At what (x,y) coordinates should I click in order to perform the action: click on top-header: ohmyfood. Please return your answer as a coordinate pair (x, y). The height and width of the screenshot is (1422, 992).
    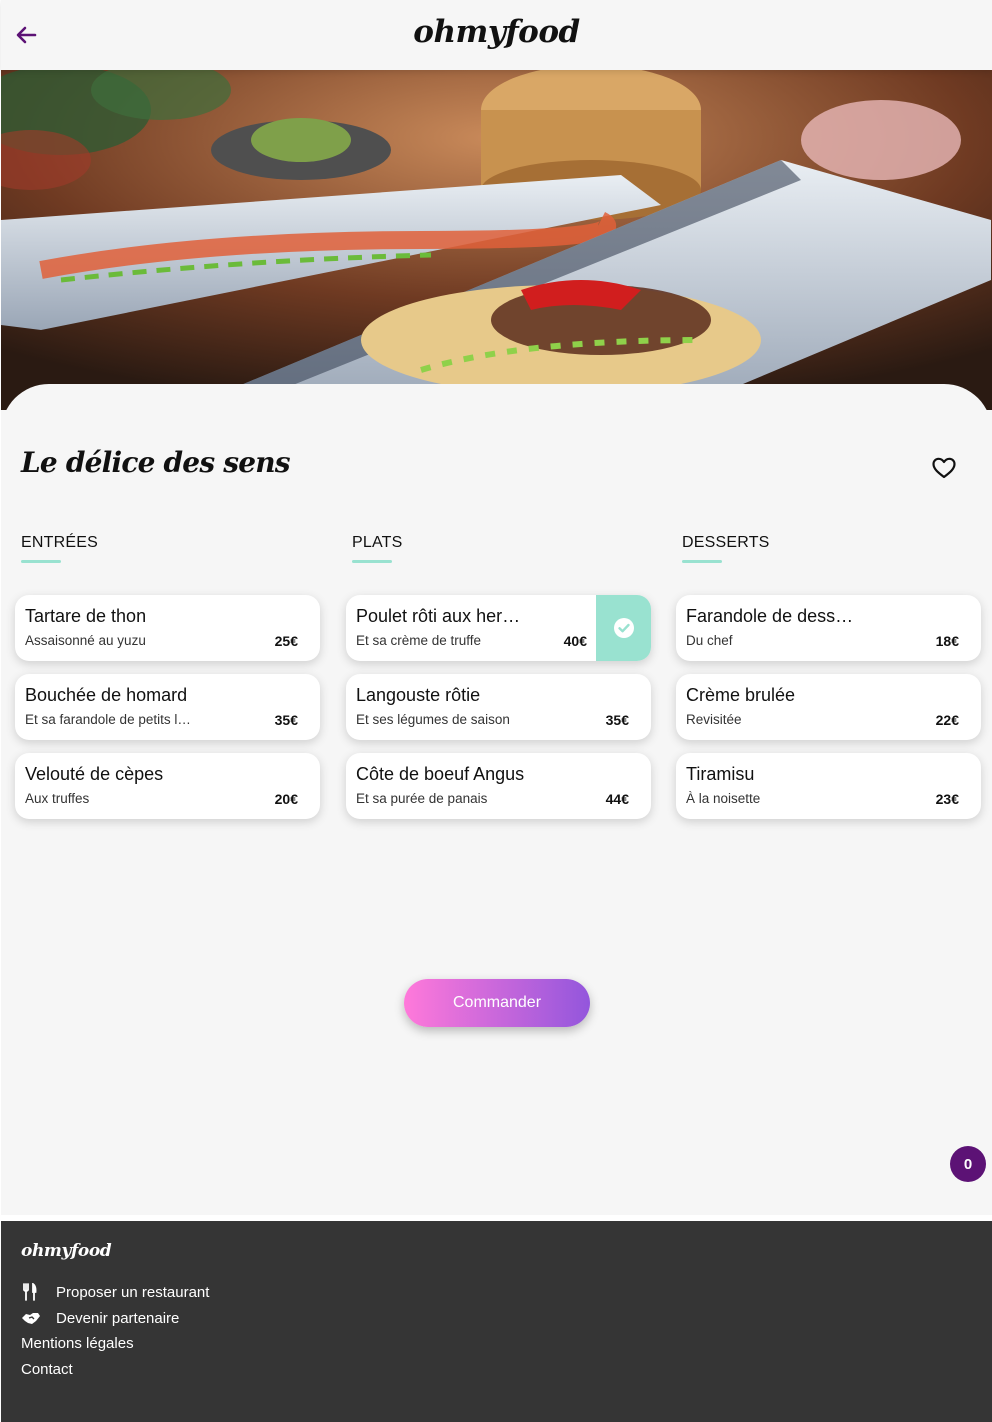
    Looking at the image, I should click on (496, 35).